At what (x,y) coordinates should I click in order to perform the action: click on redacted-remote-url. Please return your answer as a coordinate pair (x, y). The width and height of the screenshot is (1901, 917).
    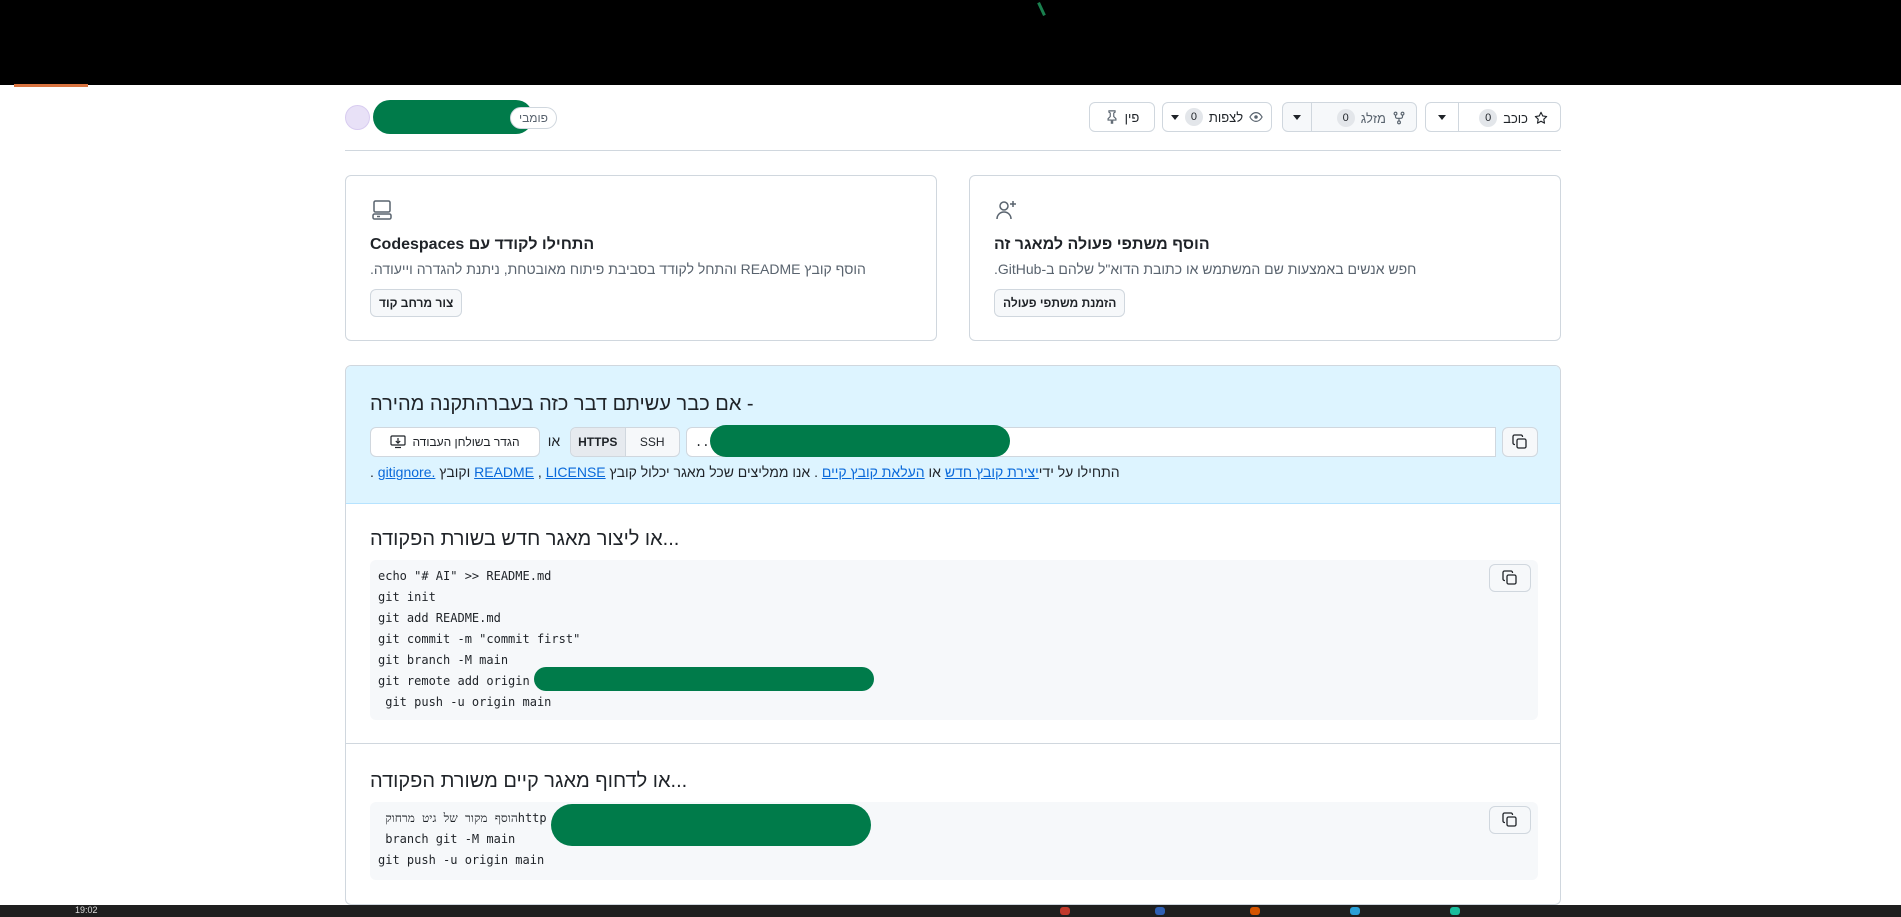
    Looking at the image, I should click on (704, 679).